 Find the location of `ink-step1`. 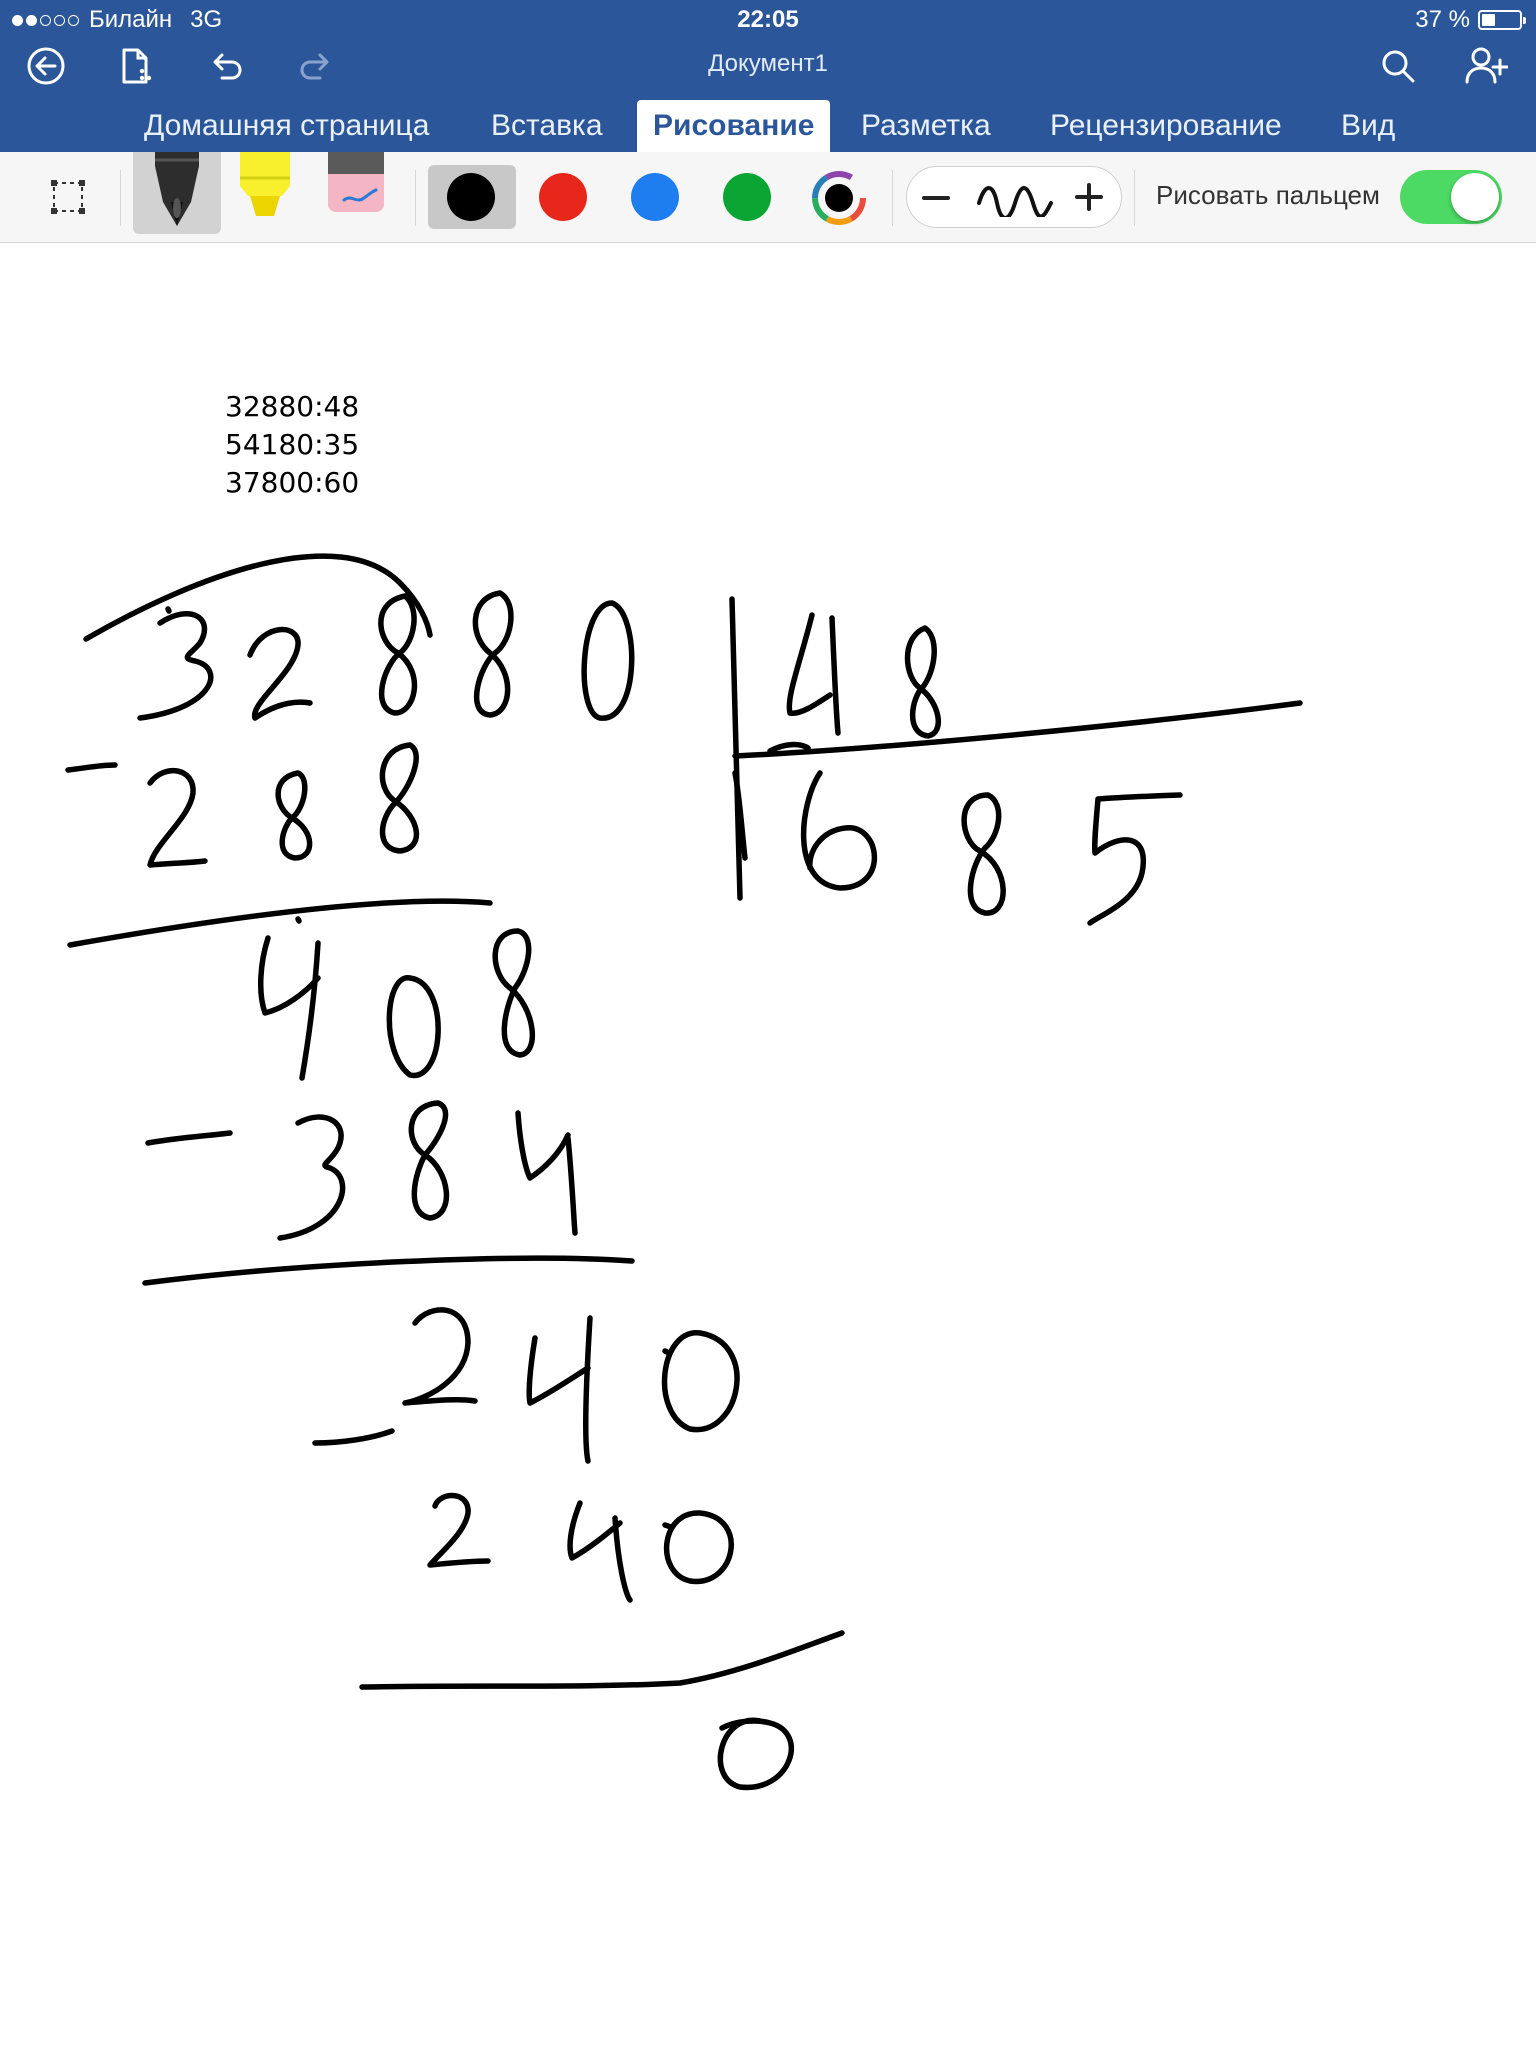

ink-step1 is located at coordinates (283, 805).